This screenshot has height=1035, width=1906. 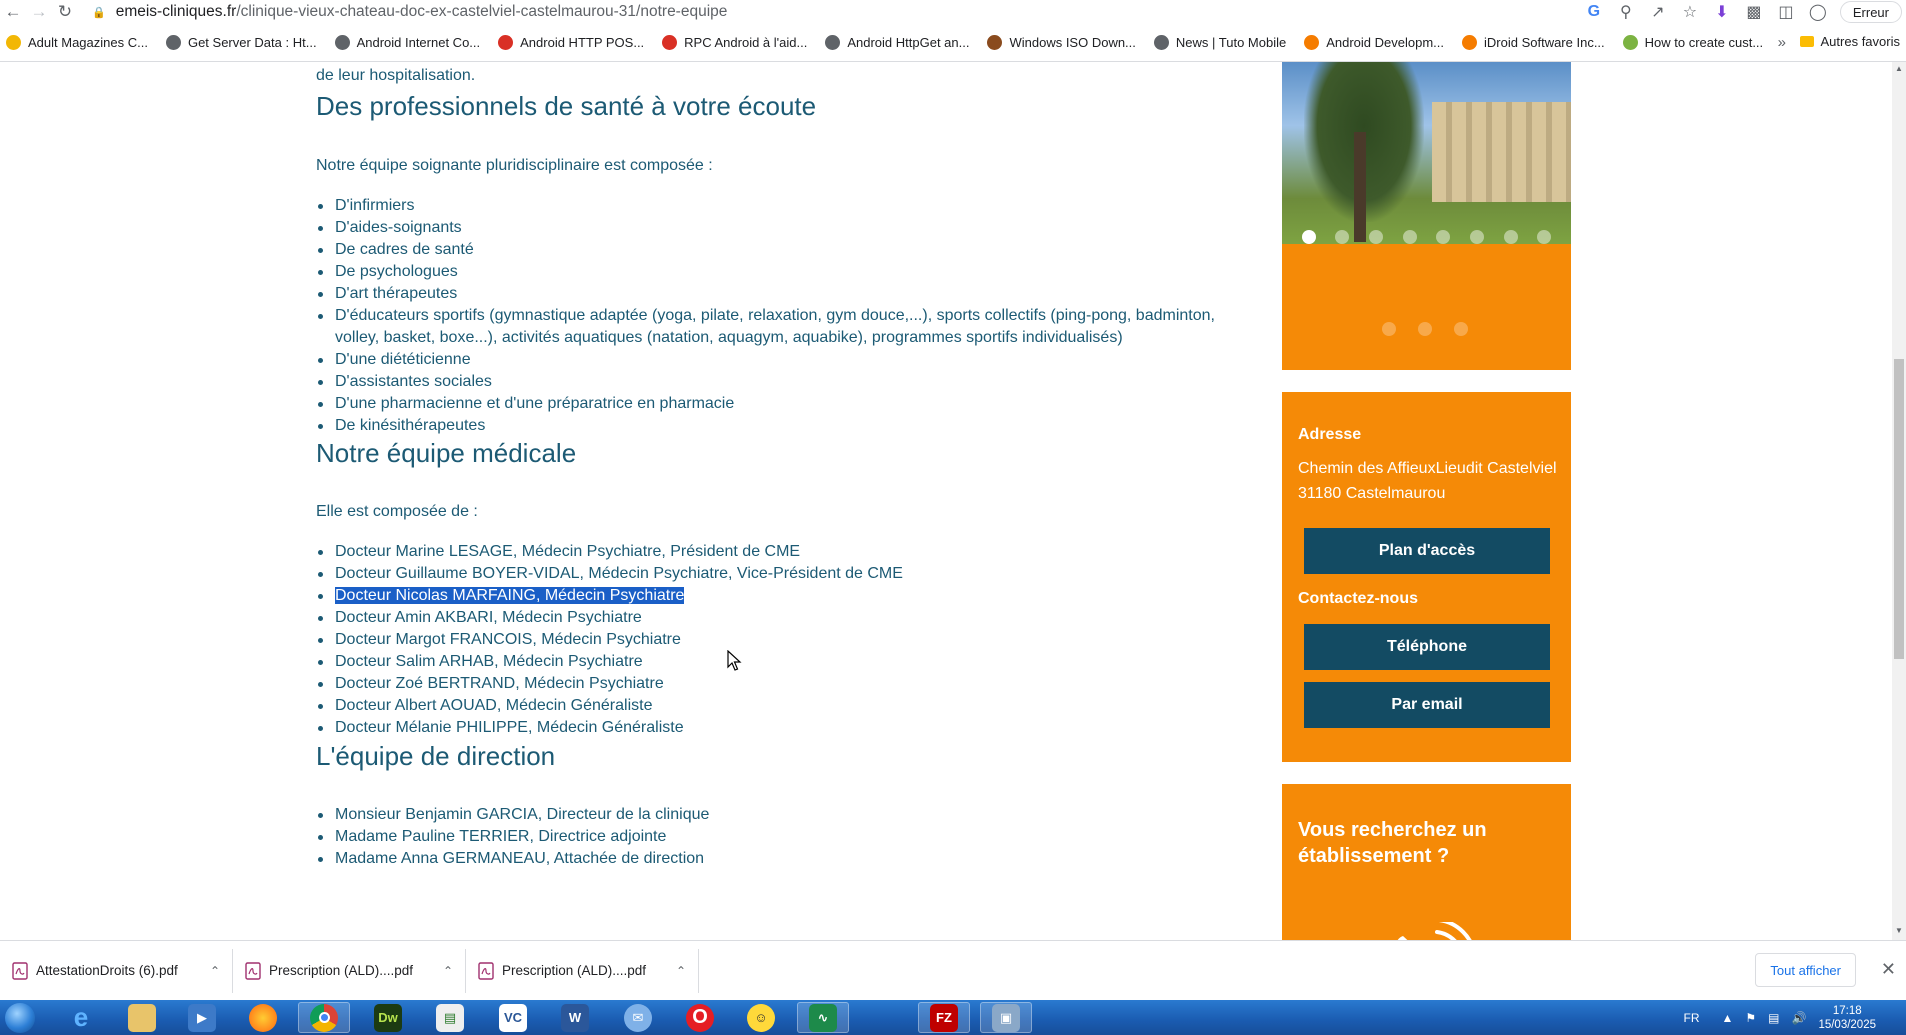 What do you see at coordinates (116, 970) in the screenshot?
I see `download-item: AttestationDroits (6).pdf ⌃` at bounding box center [116, 970].